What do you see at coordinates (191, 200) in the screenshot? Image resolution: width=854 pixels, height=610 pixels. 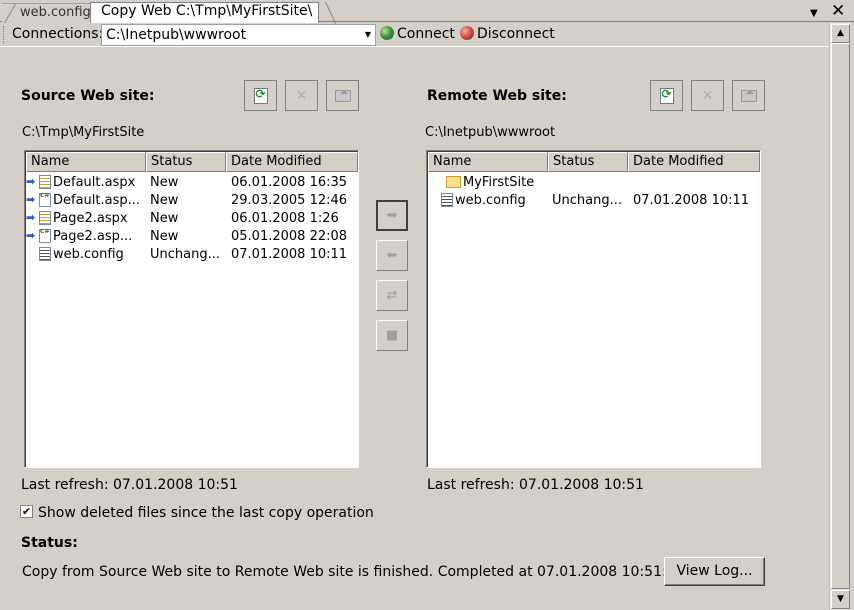 I see `list-item: ➡ Default.asp... New 29.03.2005 12:46` at bounding box center [191, 200].